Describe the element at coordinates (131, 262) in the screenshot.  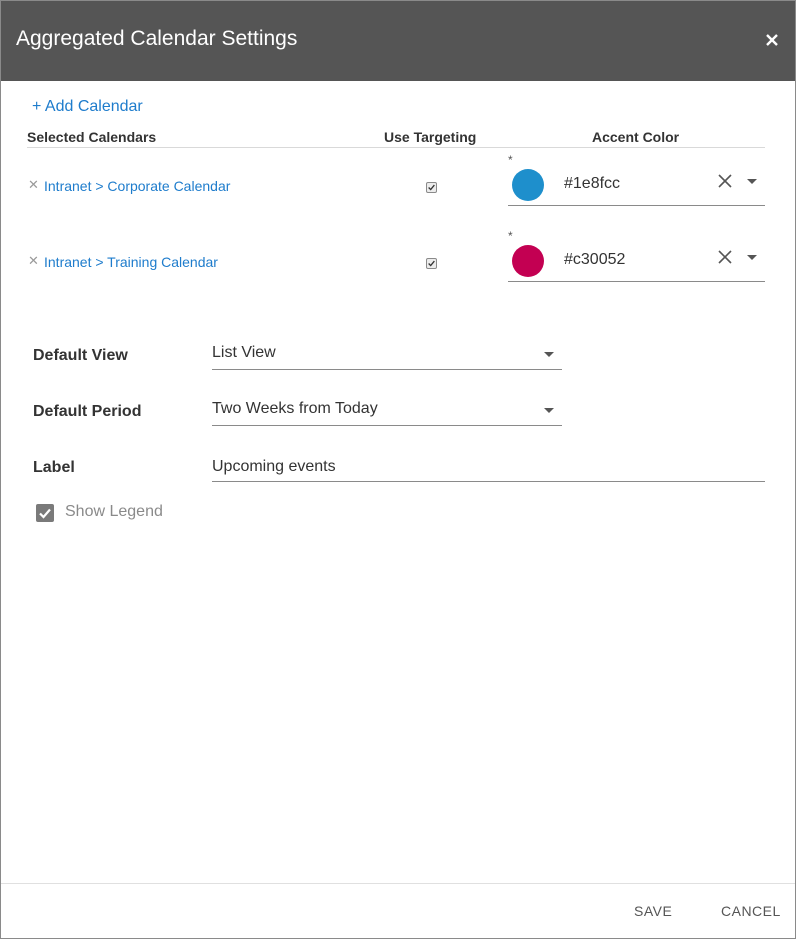
I see `calendar-link: Intranet > Training Calendar` at that location.